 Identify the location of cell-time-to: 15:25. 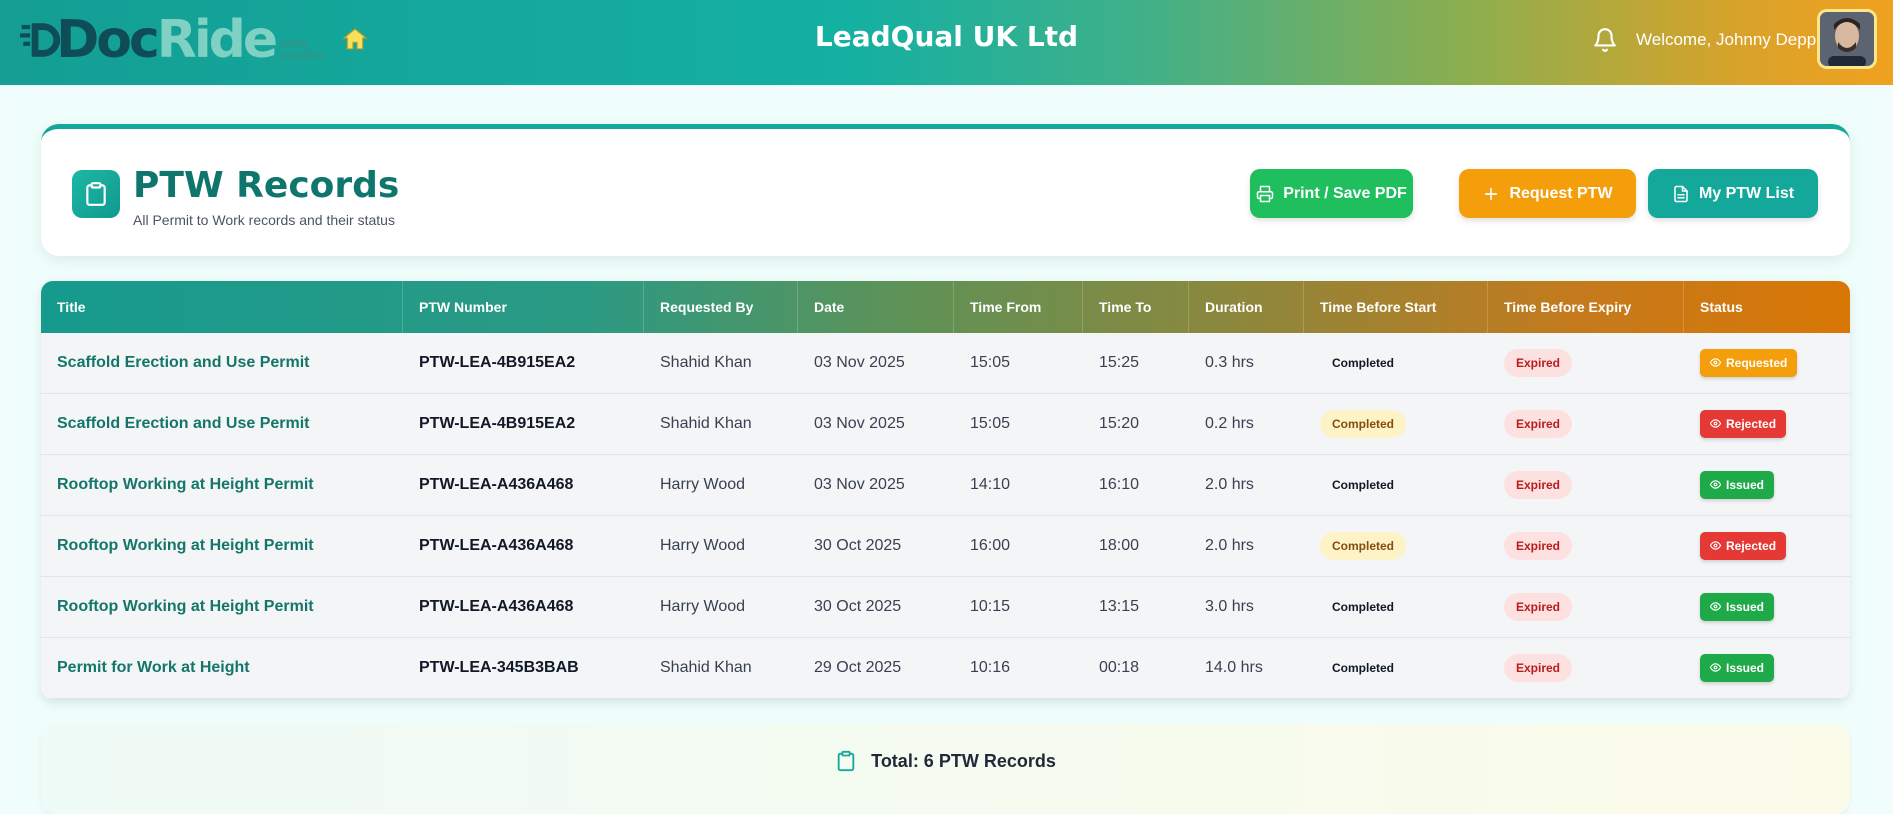
(1119, 362).